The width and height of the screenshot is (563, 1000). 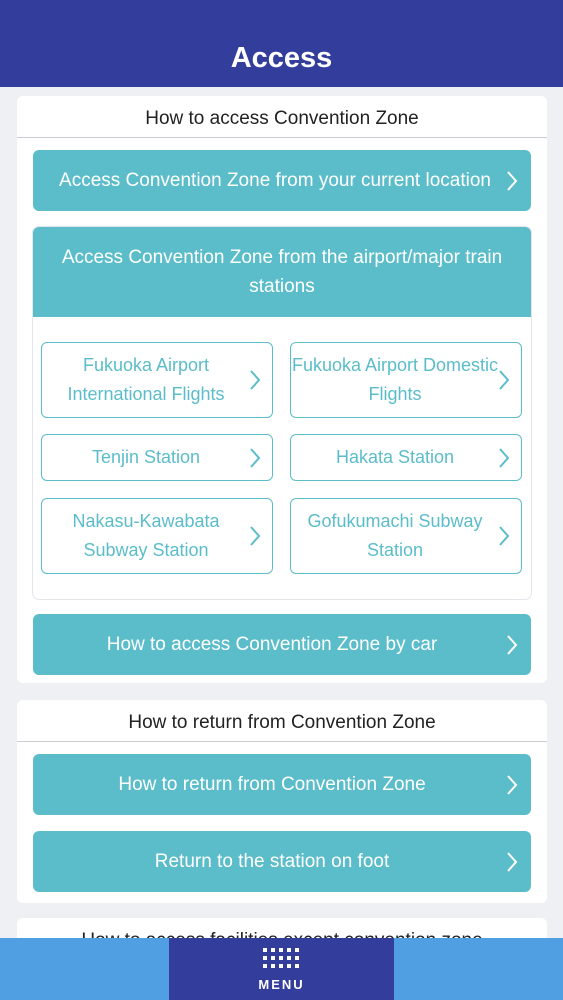 I want to click on station-button-hakata: Hakata Station, so click(x=406, y=457).